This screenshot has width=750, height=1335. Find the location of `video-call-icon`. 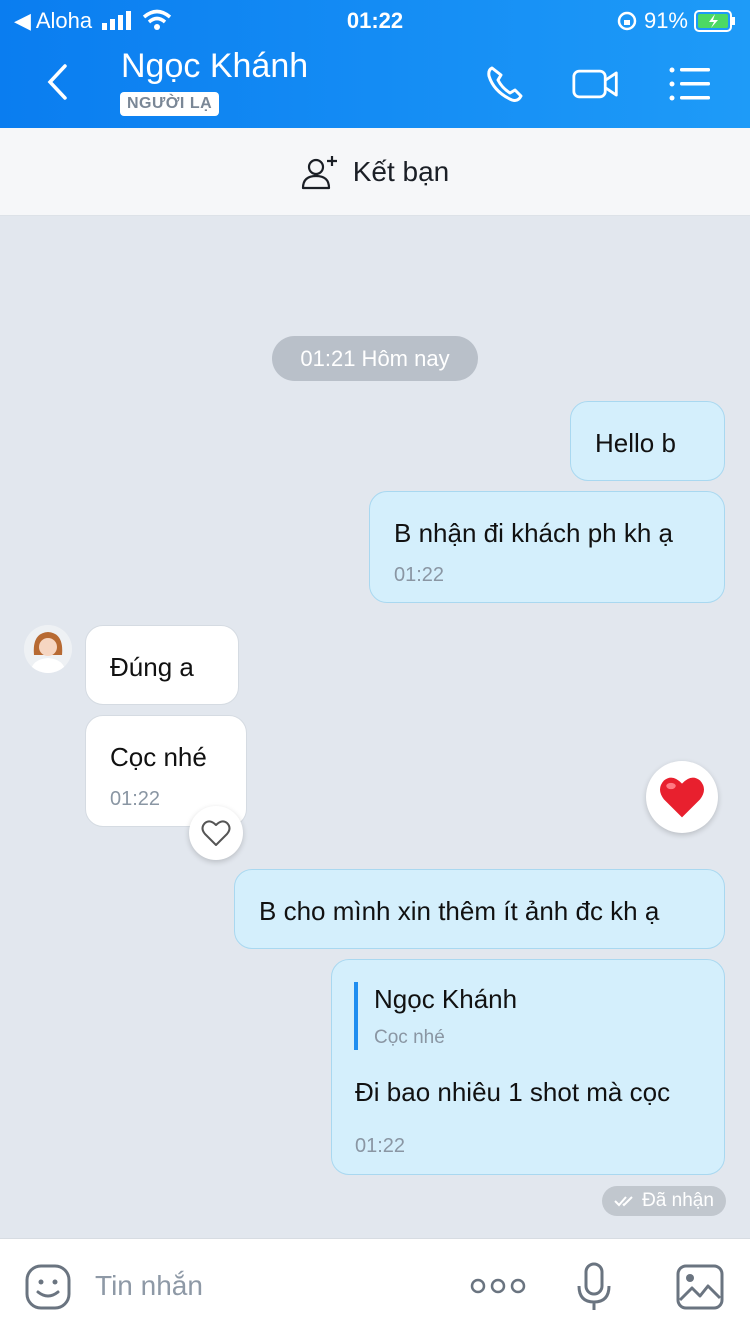

video-call-icon is located at coordinates (596, 84).